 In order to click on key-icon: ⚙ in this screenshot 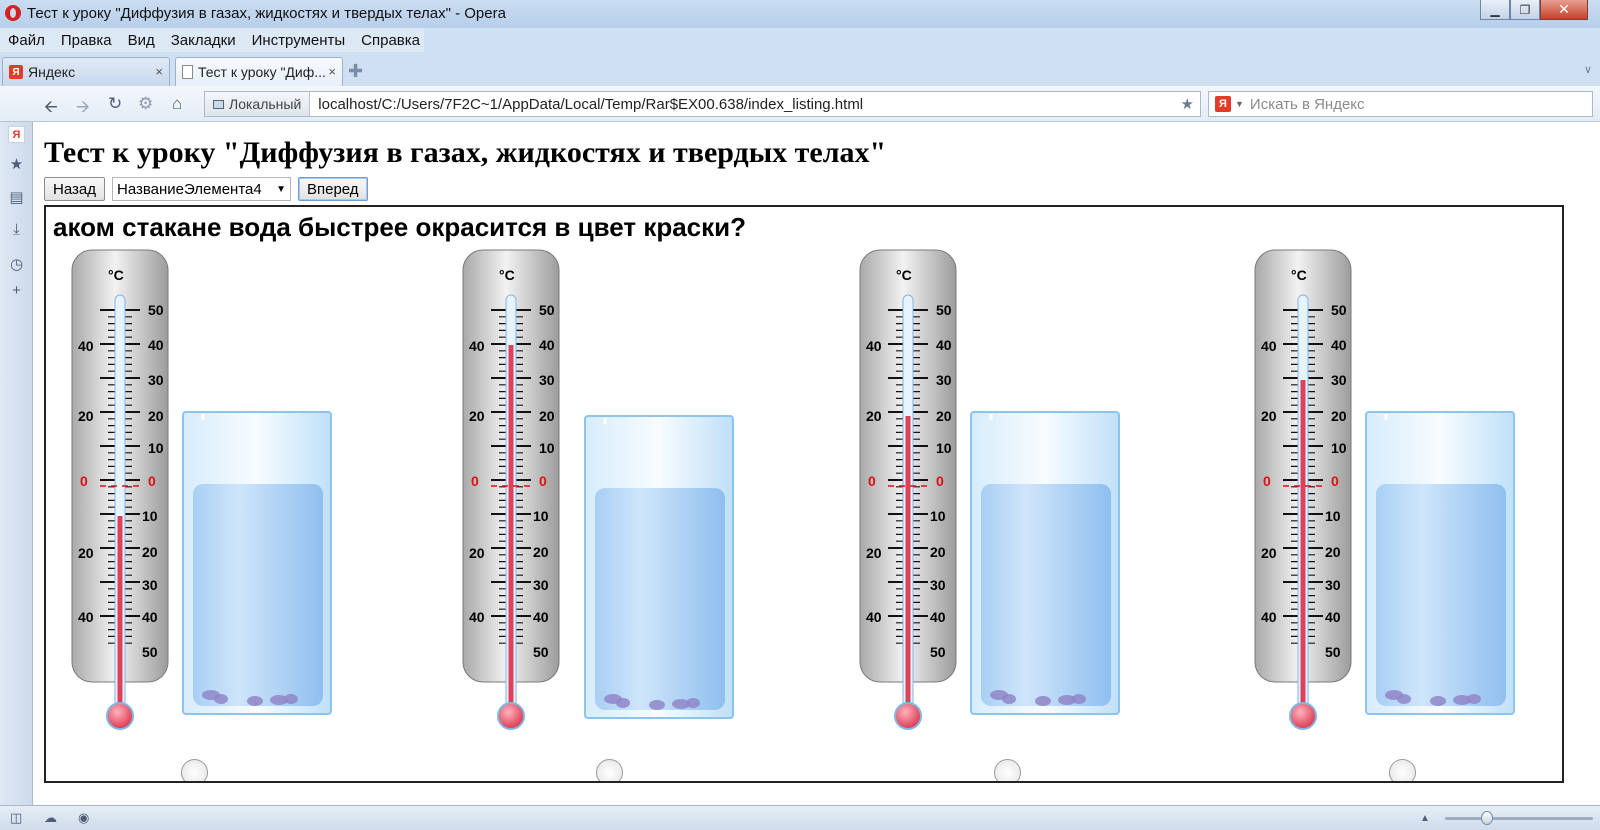, I will do `click(145, 104)`.